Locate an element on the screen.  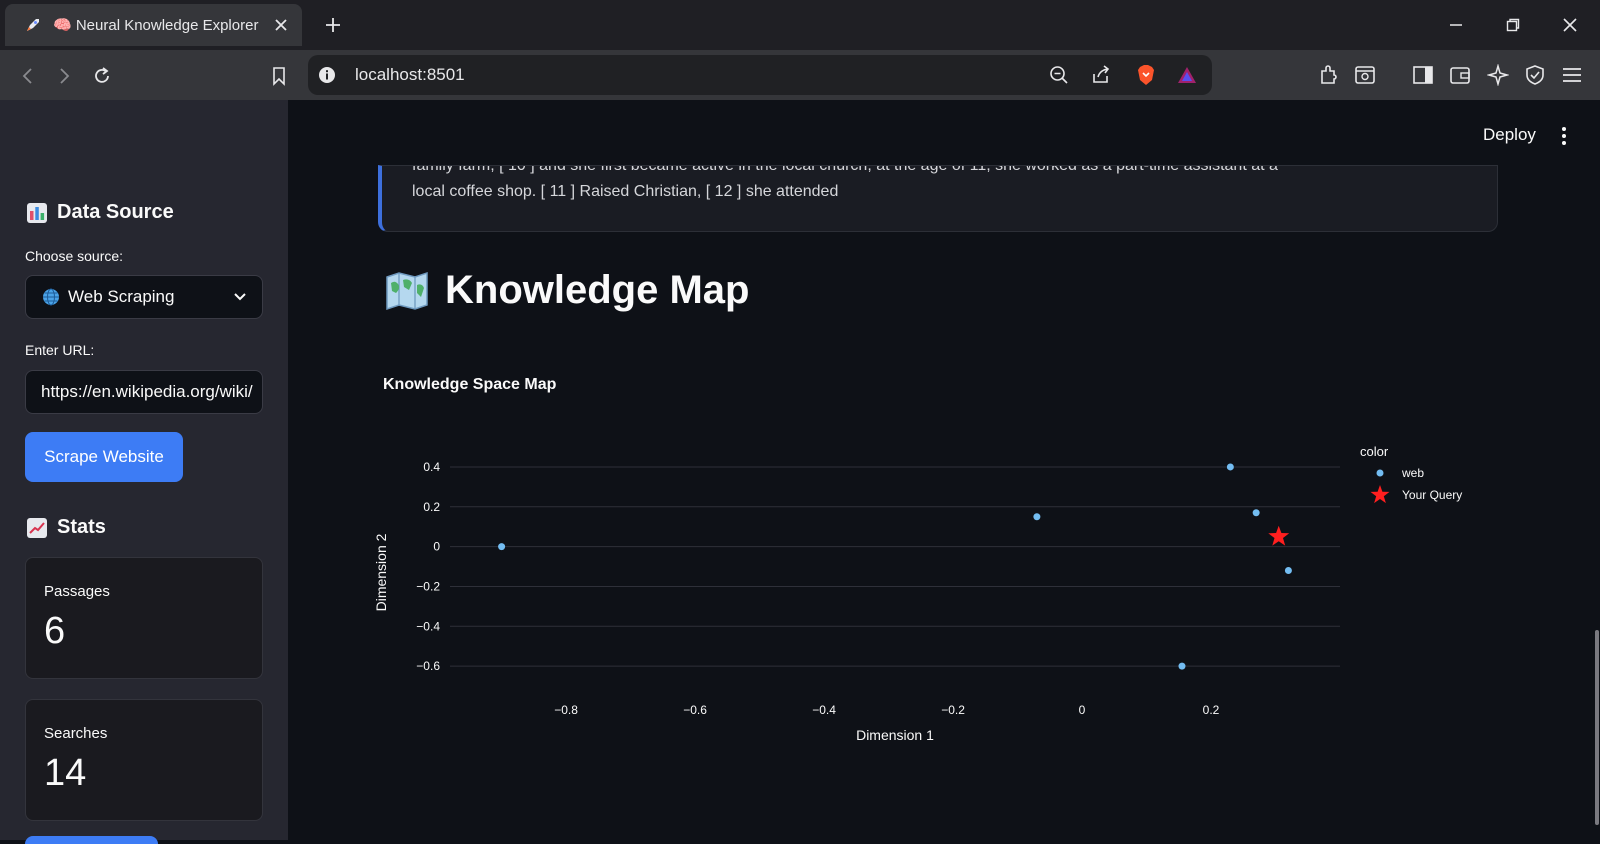
y-axis-label: Dimension 2 is located at coordinates (382, 572).